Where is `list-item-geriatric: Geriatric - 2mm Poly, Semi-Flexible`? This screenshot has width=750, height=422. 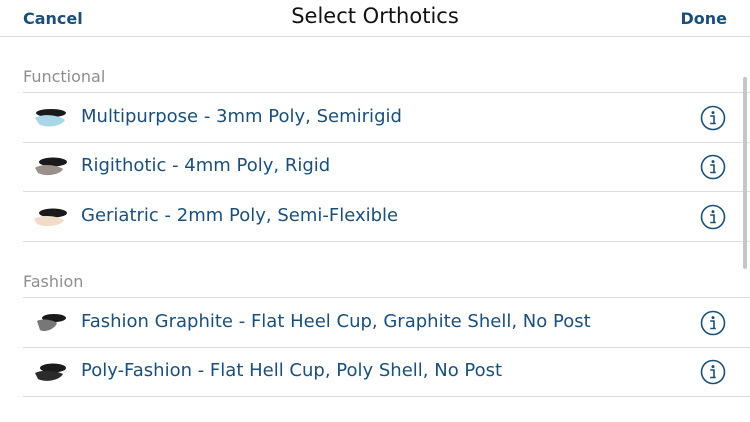
list-item-geriatric: Geriatric - 2mm Poly, Semi-Flexible is located at coordinates (386, 217).